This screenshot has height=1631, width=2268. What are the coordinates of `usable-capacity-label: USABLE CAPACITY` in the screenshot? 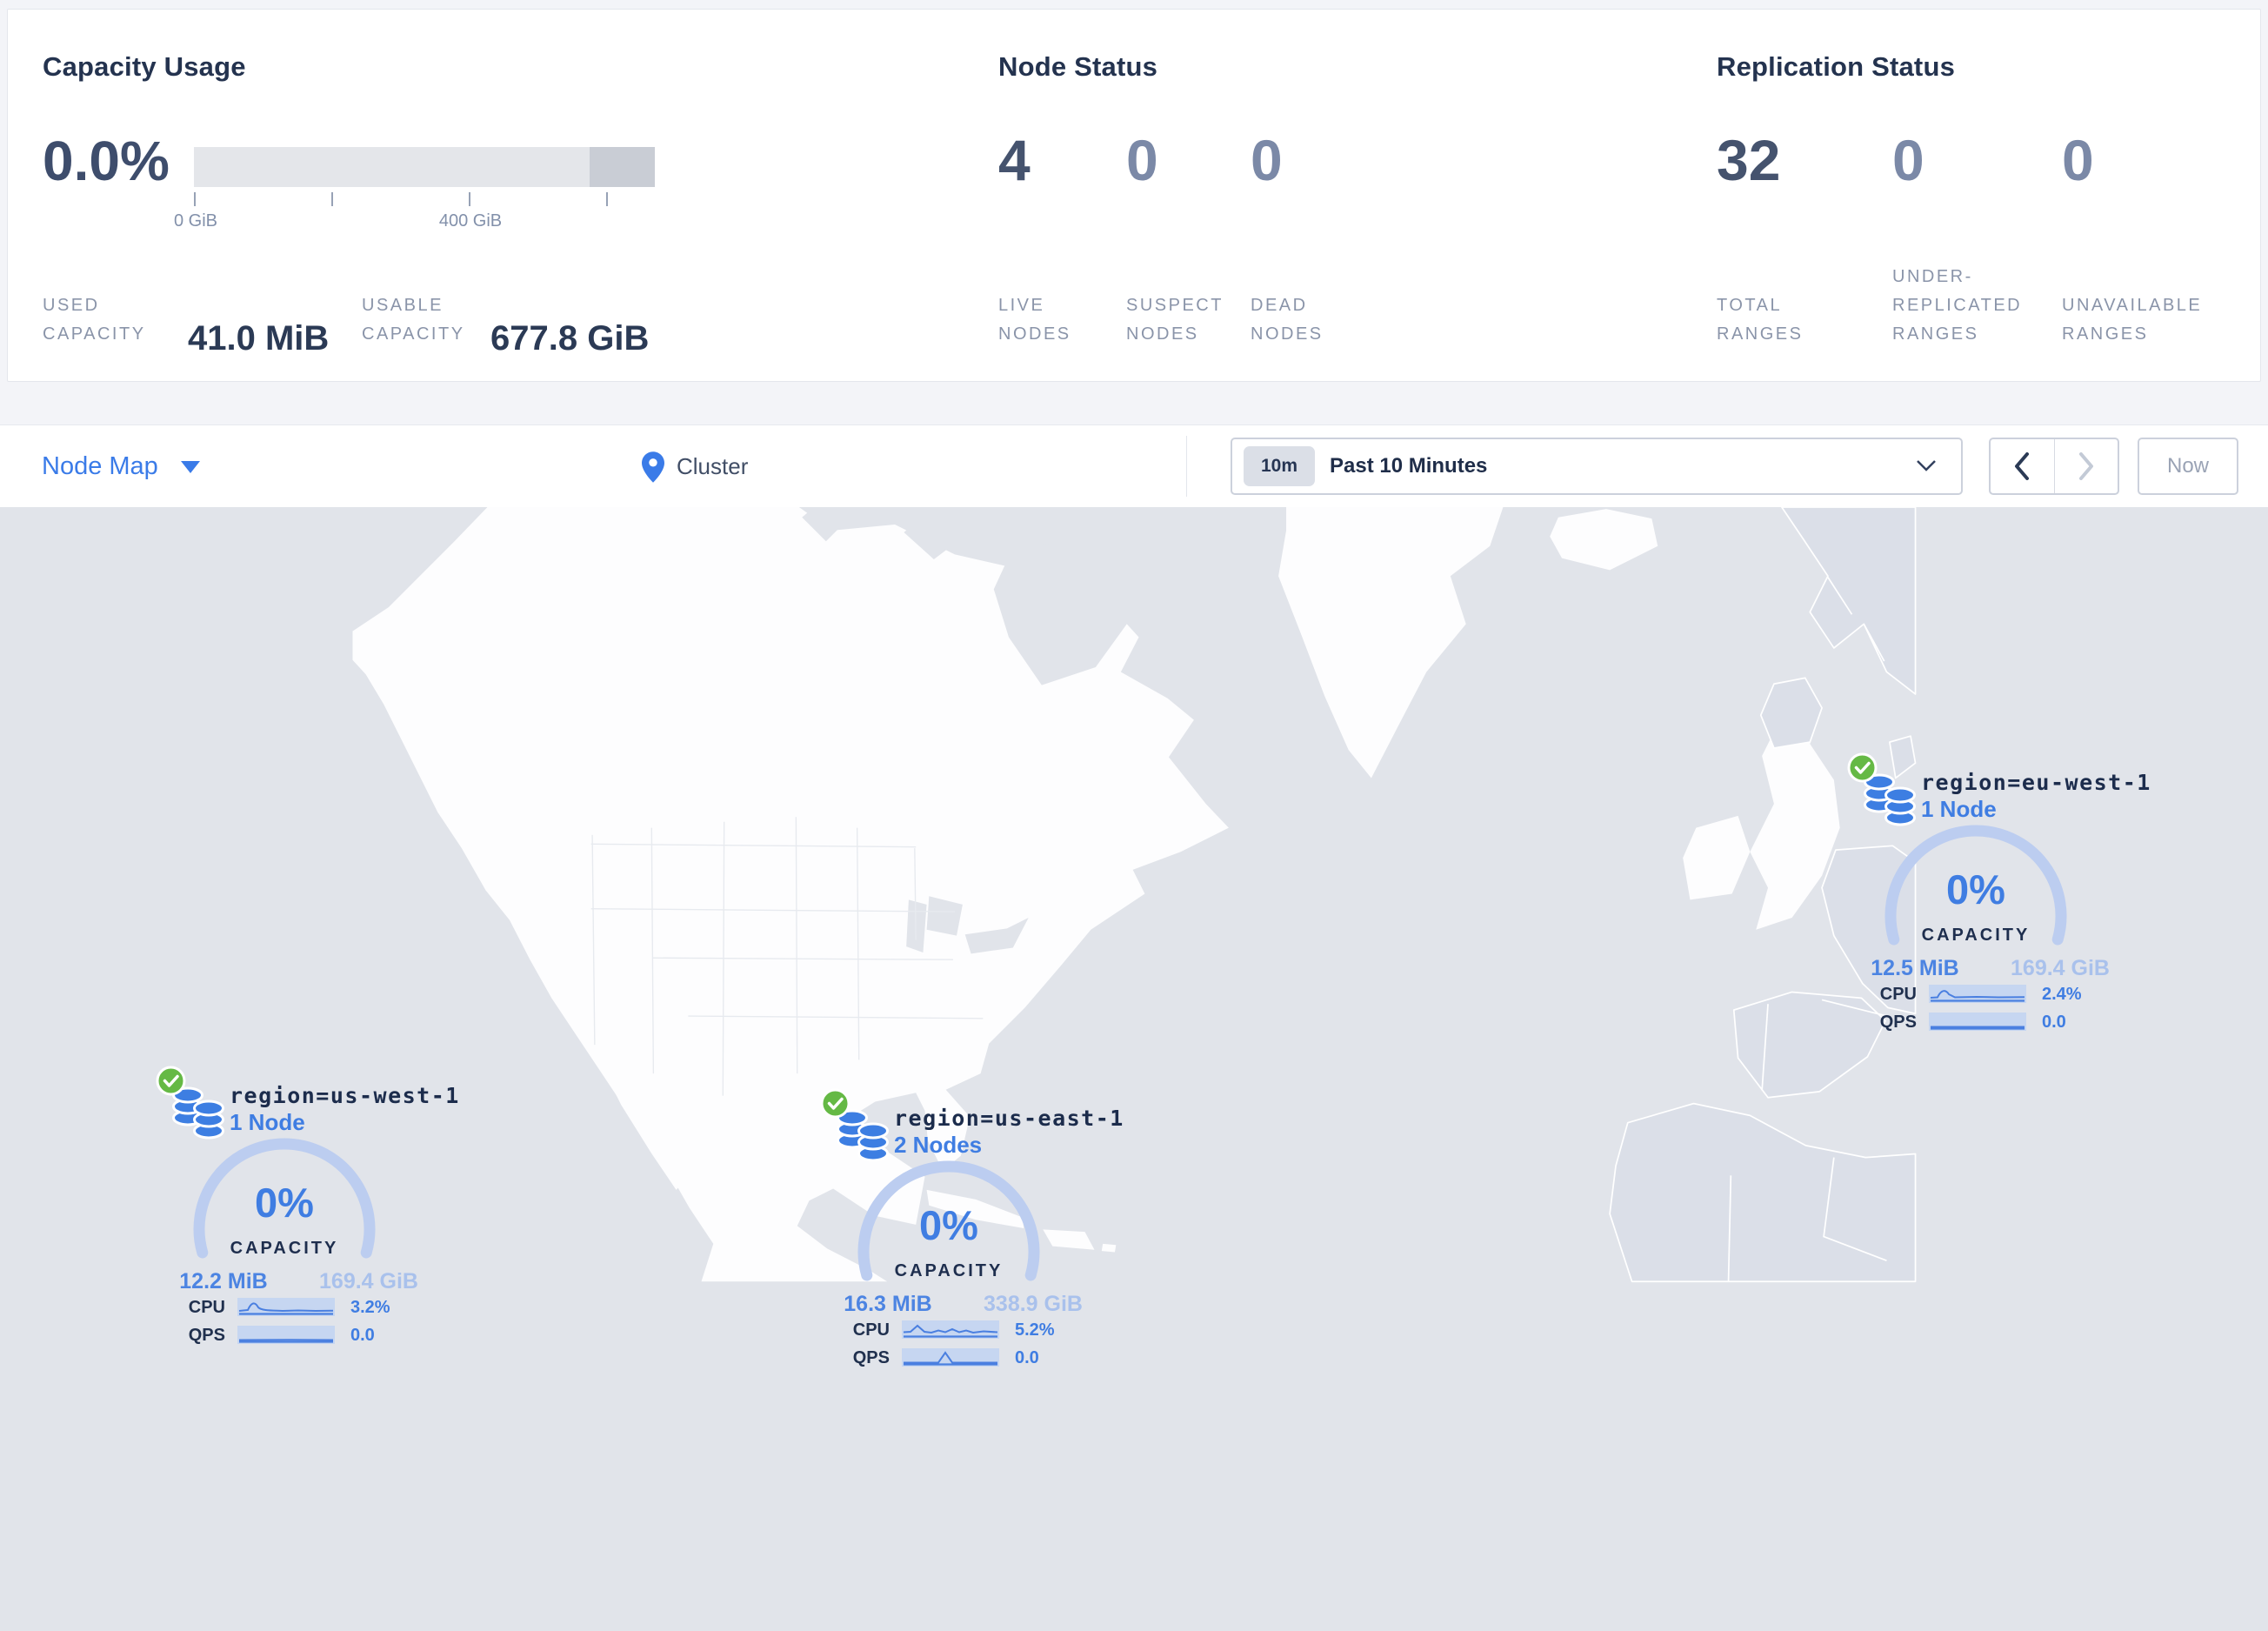 It's located at (413, 320).